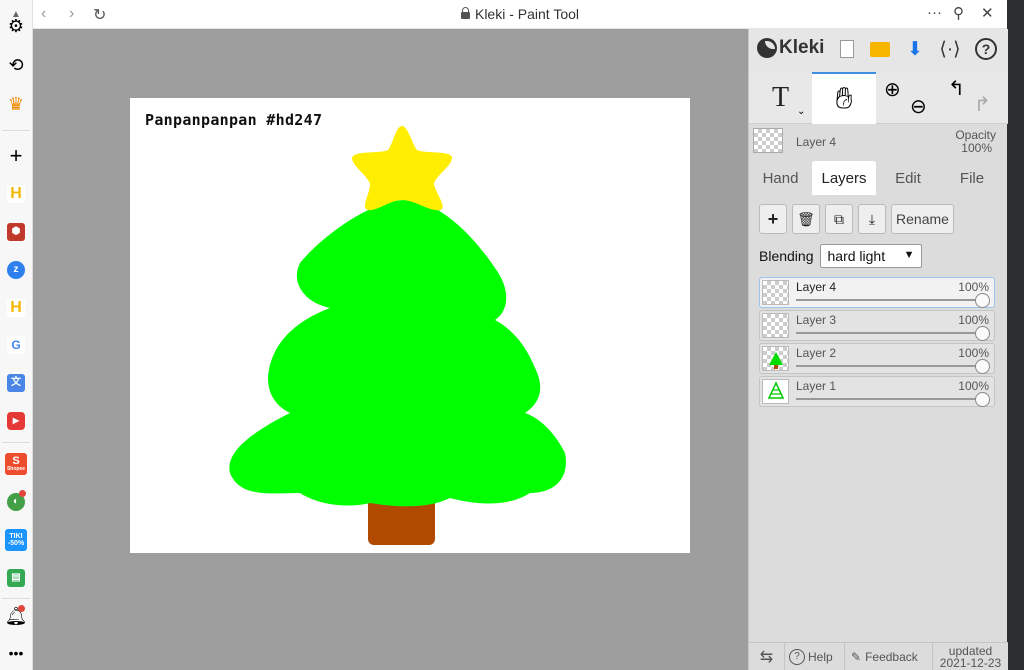 This screenshot has width=1024, height=670. I want to click on hand-tool: ✋︎, so click(844, 98).